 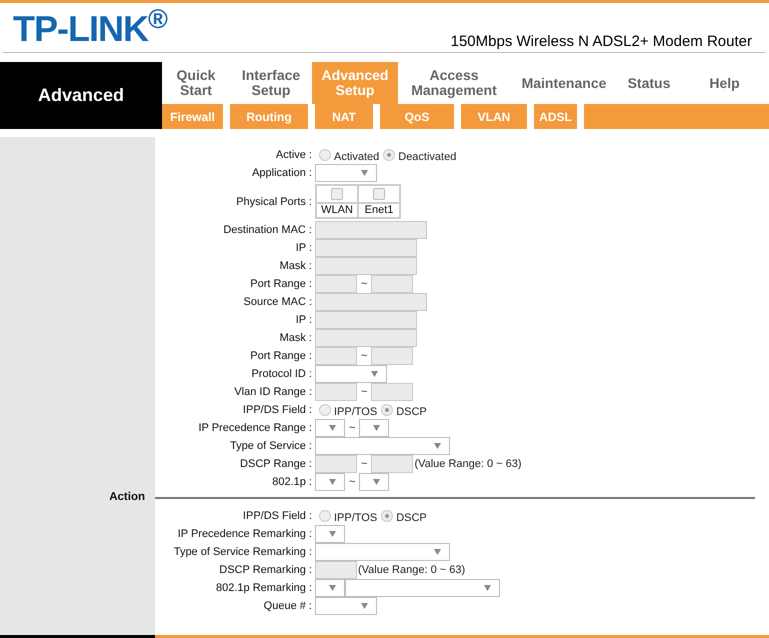 I want to click on sub-tab: ADSL, so click(x=559, y=116).